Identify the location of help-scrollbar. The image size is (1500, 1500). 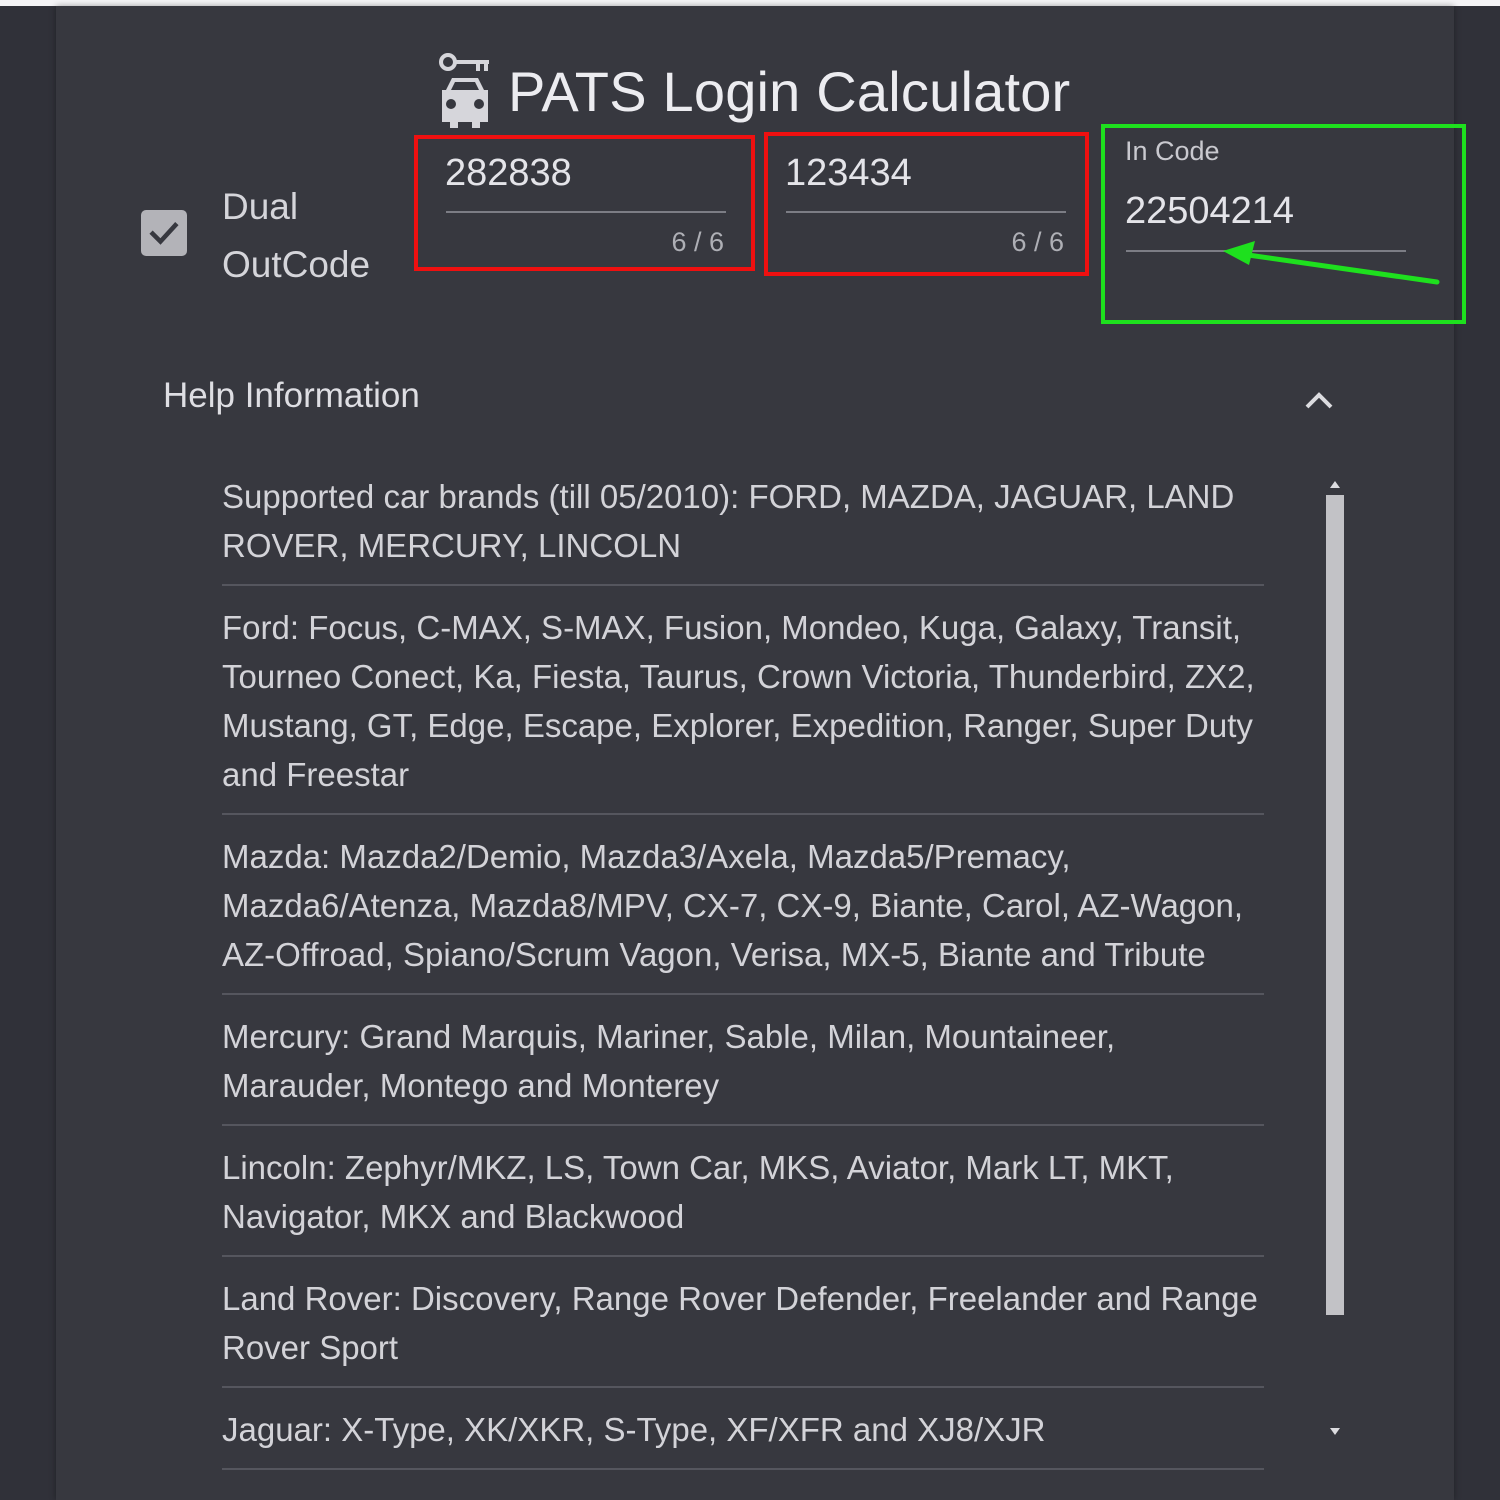
(1335, 959).